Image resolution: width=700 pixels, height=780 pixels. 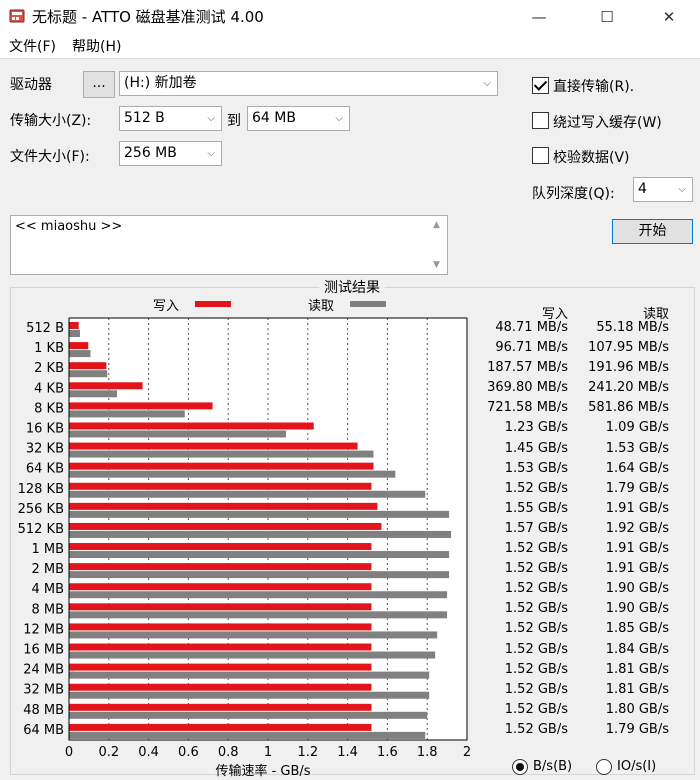 I want to click on write-result-value: 48.71 MB/s, so click(x=531, y=327).